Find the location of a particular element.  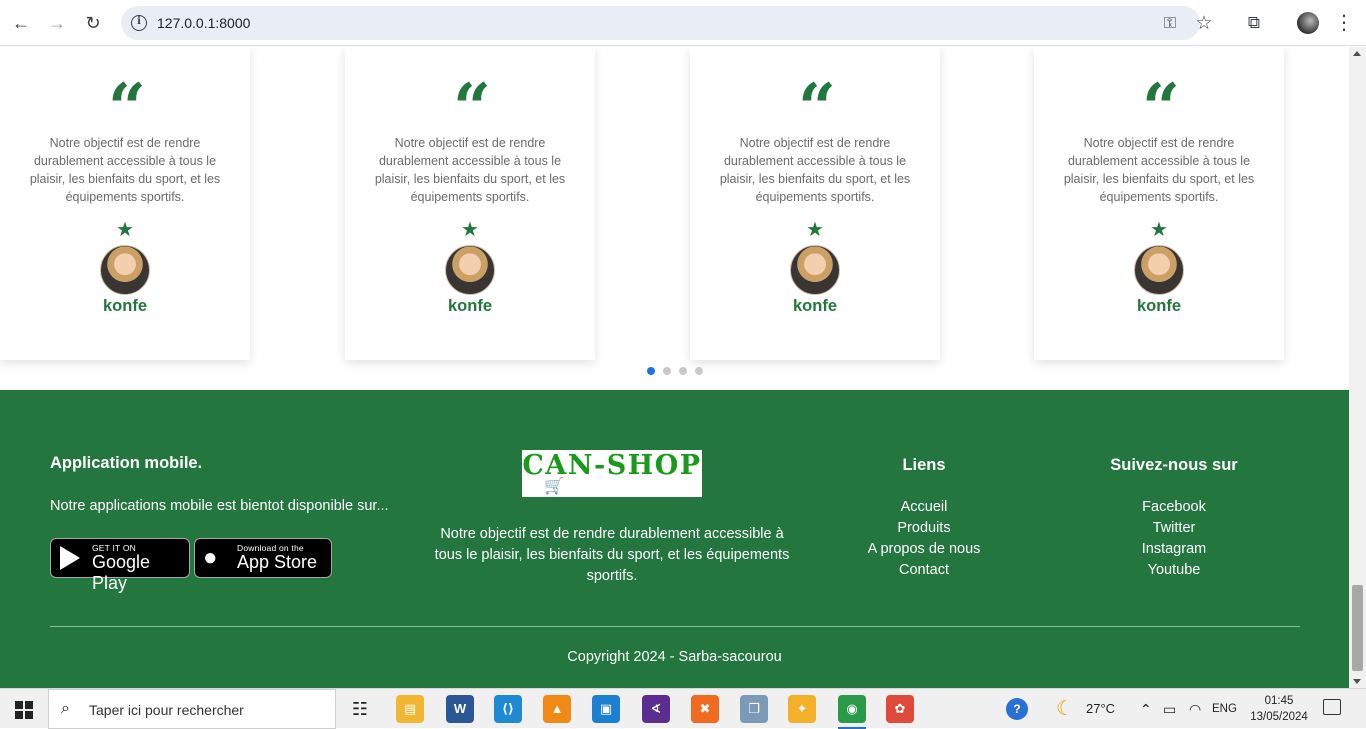

chrome-menu-icon: ⋮ is located at coordinates (1344, 23).